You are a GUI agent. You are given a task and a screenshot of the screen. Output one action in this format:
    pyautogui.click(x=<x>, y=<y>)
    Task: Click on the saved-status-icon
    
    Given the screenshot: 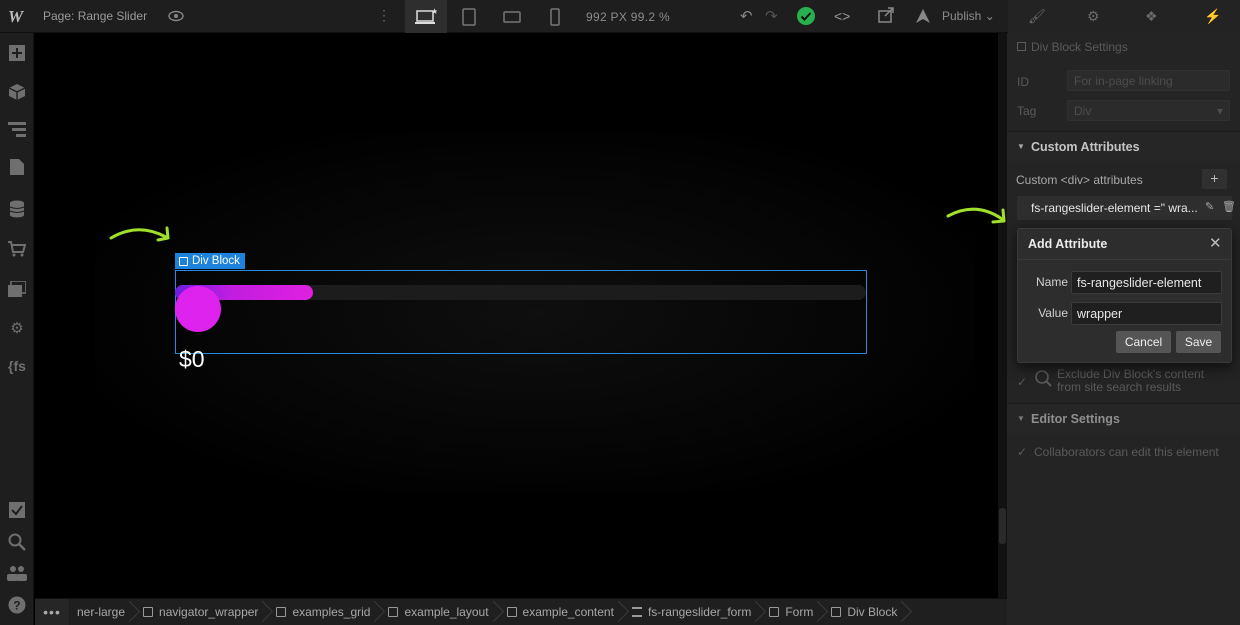 What is the action you would take?
    pyautogui.click(x=806, y=18)
    